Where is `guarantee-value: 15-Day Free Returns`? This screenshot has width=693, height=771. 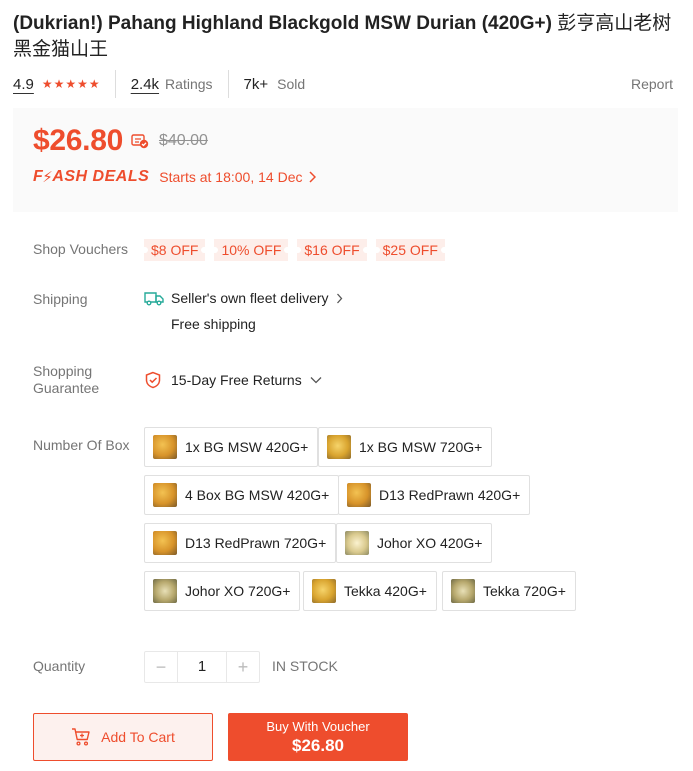 guarantee-value: 15-Day Free Returns is located at coordinates (233, 380).